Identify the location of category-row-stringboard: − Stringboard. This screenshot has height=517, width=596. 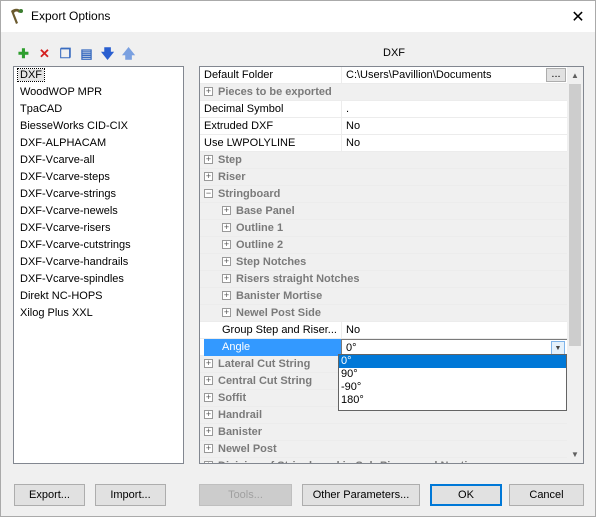
(384, 194).